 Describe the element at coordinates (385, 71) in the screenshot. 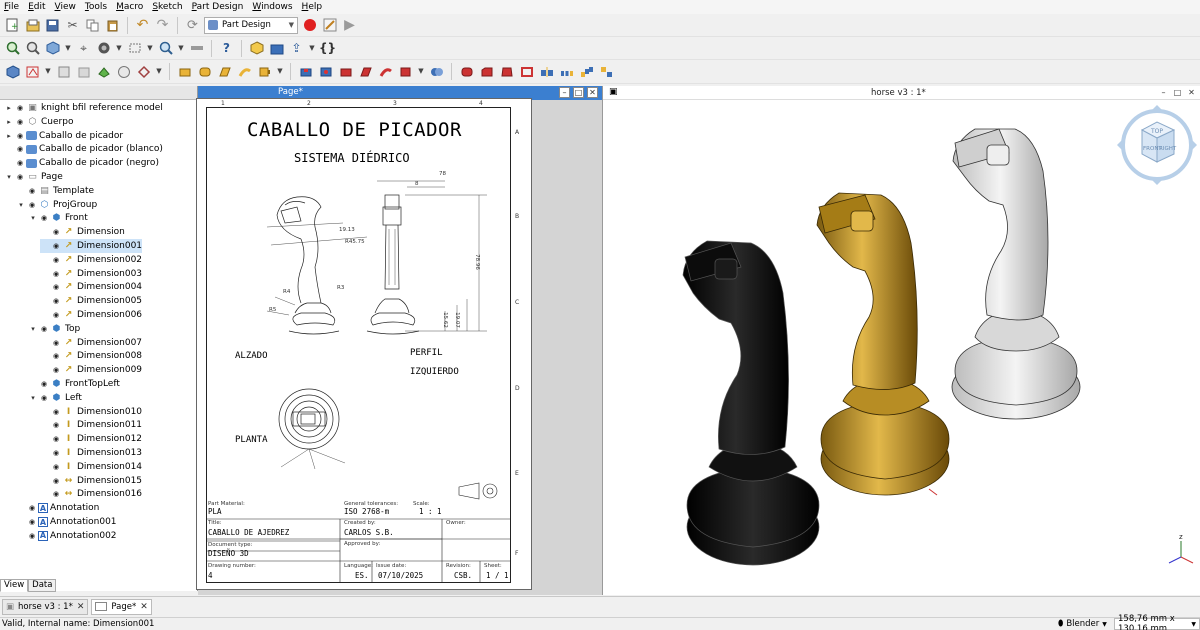

I see `subtractive-pipe-icon` at that location.